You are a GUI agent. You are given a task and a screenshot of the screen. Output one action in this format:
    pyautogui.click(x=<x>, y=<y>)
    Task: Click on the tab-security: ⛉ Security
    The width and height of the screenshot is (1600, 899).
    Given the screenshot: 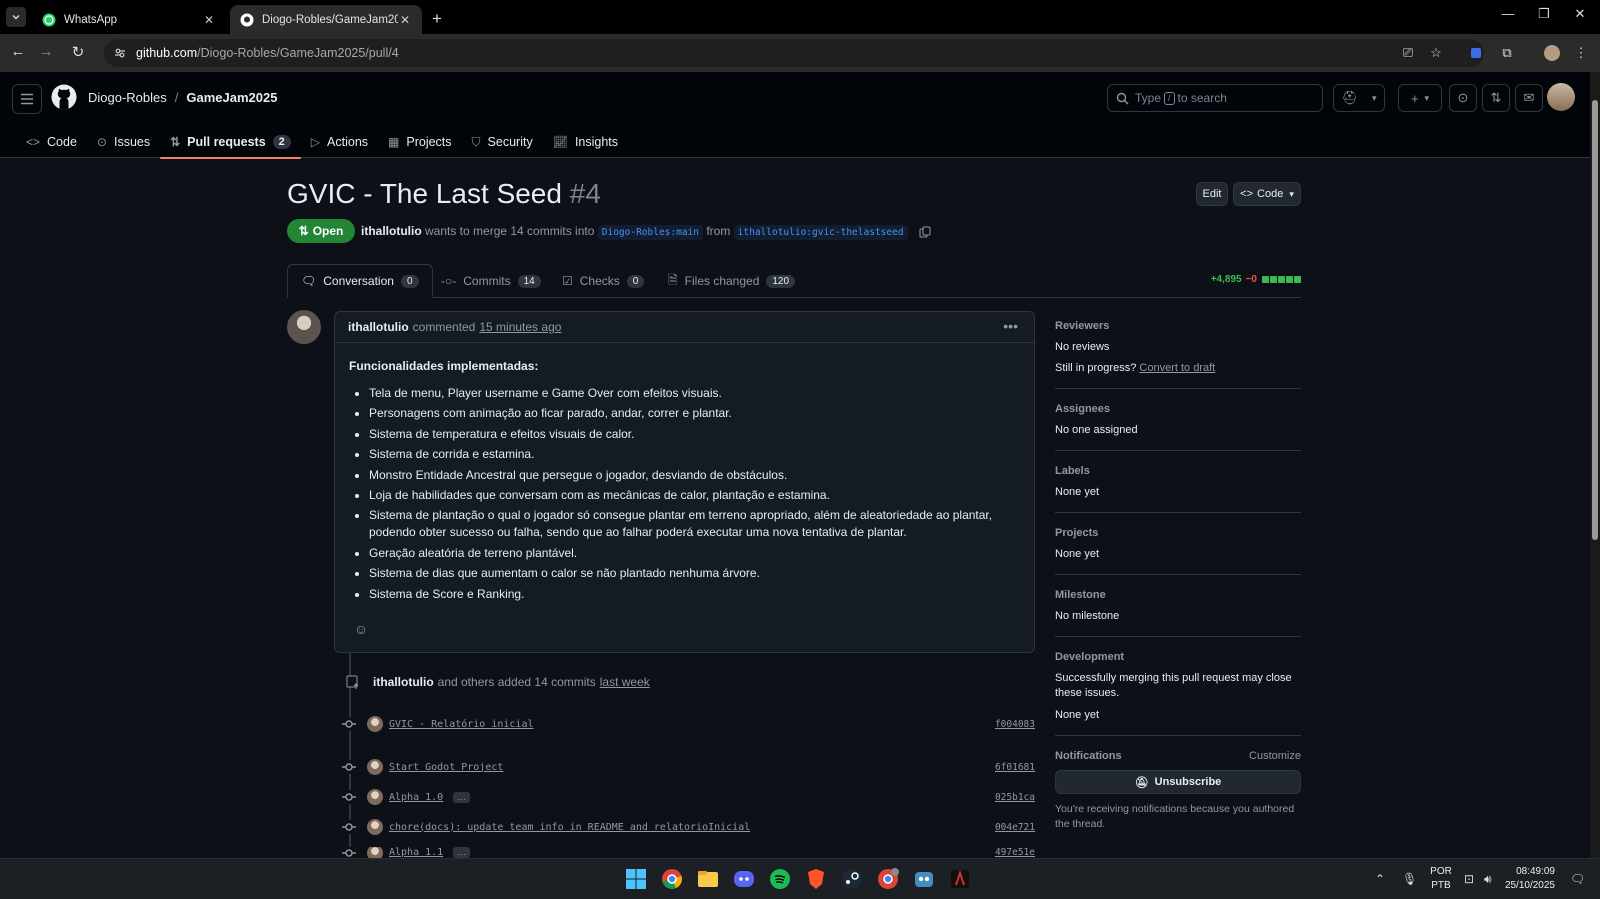 What is the action you would take?
    pyautogui.click(x=502, y=142)
    